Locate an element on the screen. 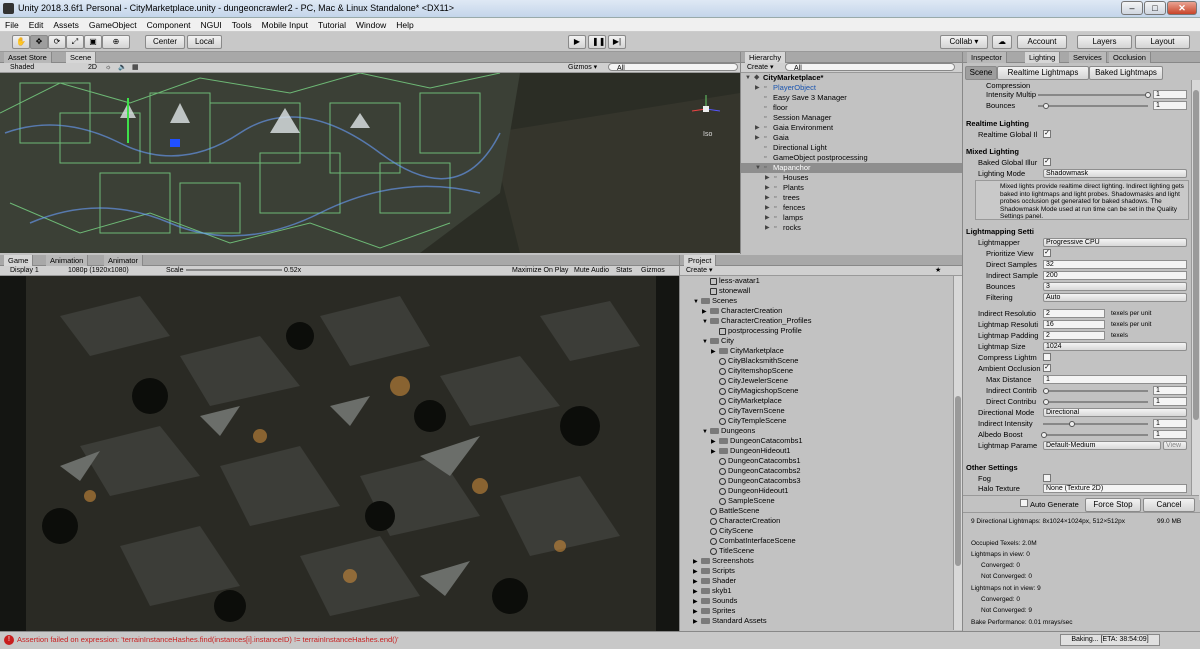 This screenshot has height=649, width=1200. hierarchy-item: ▶ ▫ PlayerObject is located at coordinates (852, 88).